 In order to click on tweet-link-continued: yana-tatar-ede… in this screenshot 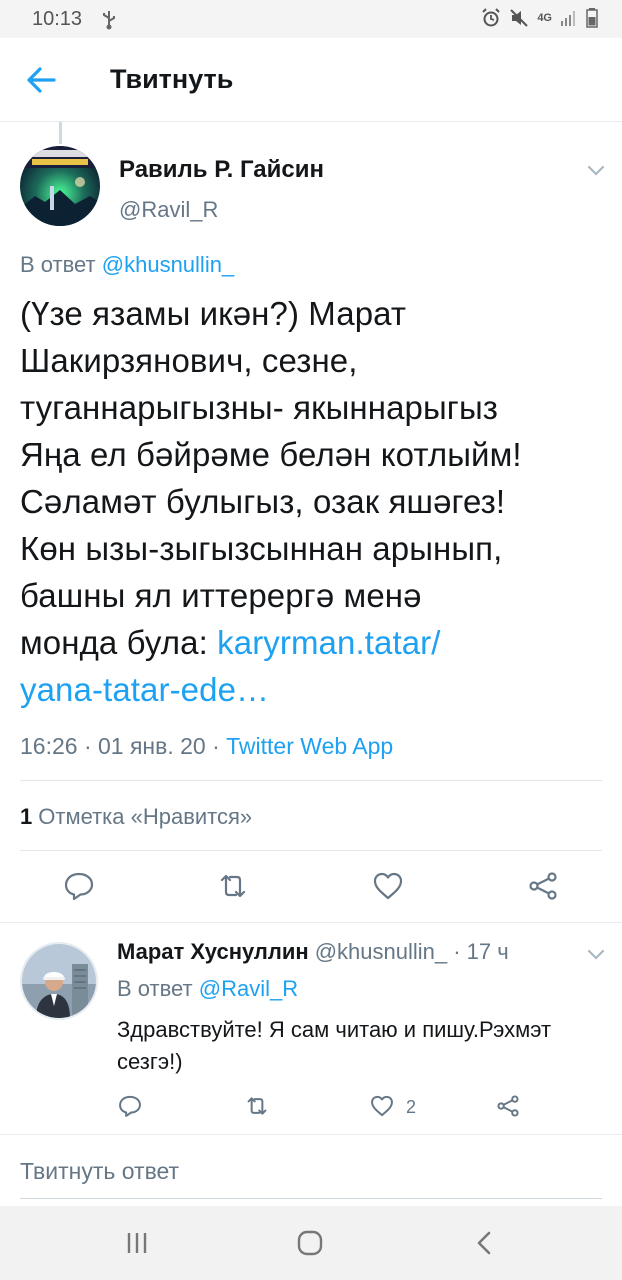, I will do `click(144, 689)`.